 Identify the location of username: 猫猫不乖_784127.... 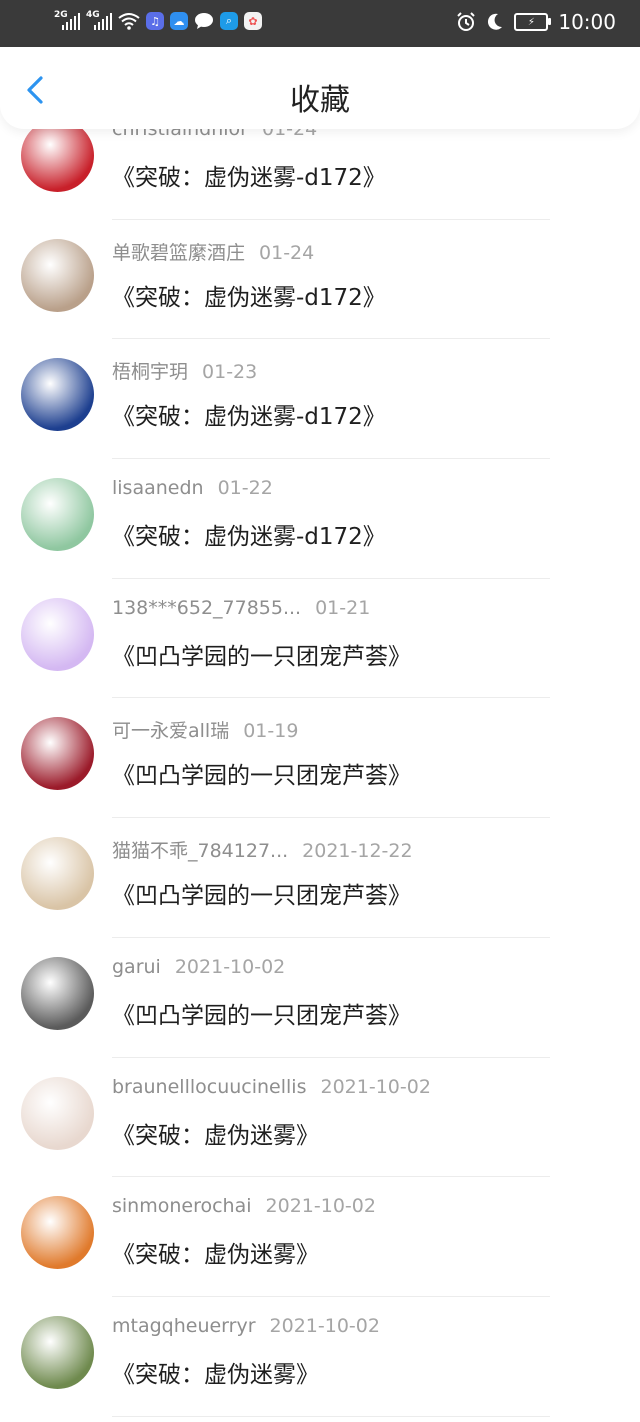
(200, 851).